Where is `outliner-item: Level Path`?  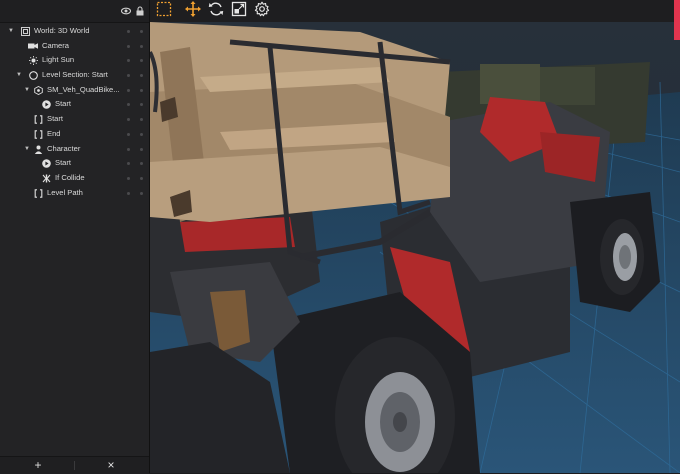
outliner-item: Level Path is located at coordinates (74, 193).